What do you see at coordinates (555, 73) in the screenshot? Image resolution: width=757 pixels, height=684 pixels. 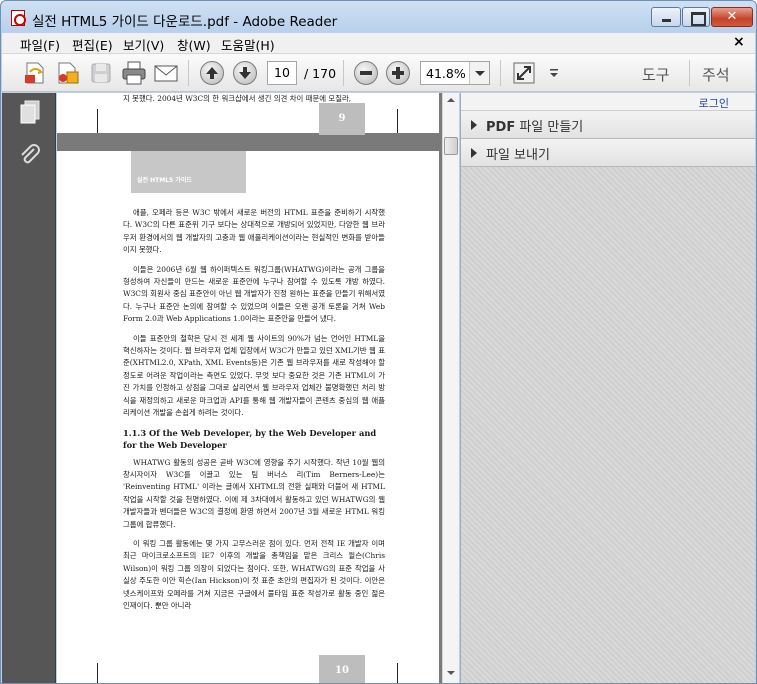 I see `toolbar-options-chevron-icon` at bounding box center [555, 73].